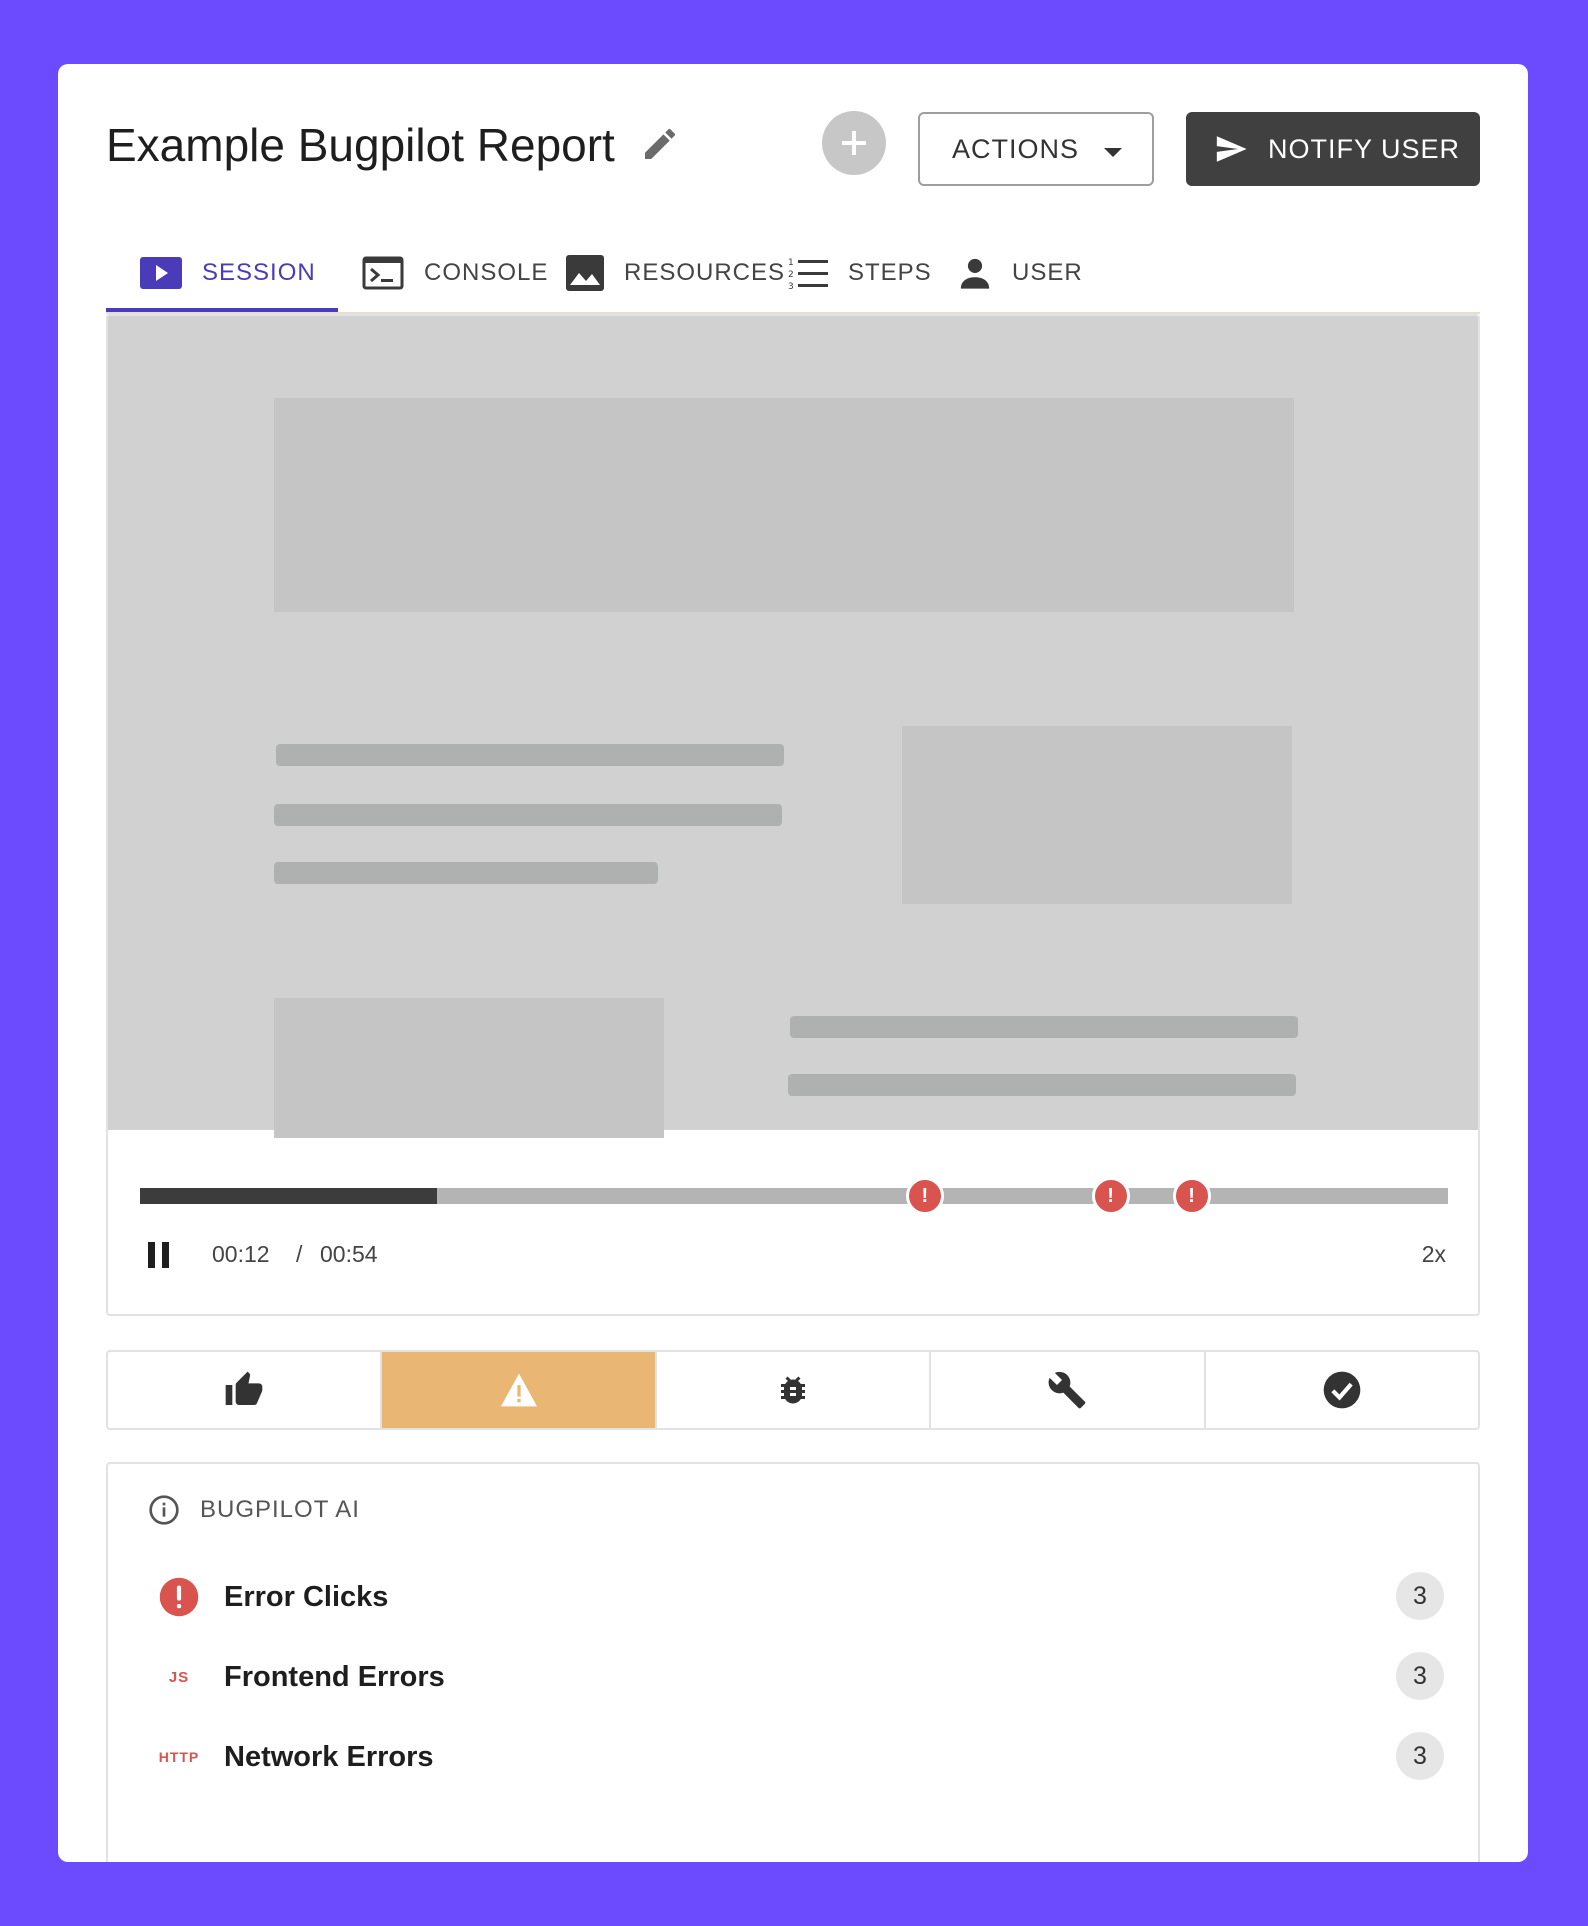 The height and width of the screenshot is (1926, 1588). Describe the element at coordinates (799, 1677) in the screenshot. I see `issue-row-frontend-errors: JS Frontend Errors 3` at that location.